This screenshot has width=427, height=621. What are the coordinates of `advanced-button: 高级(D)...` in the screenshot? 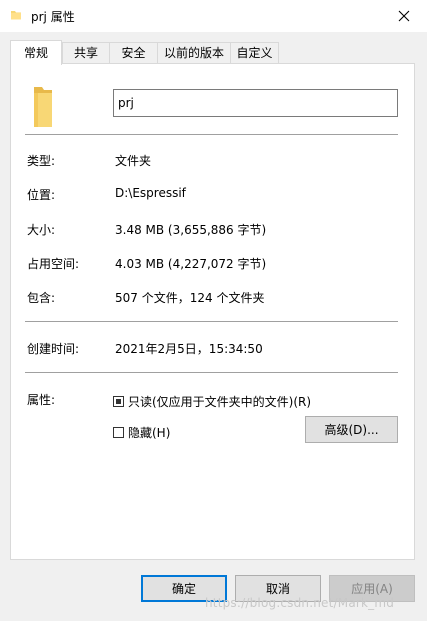 It's located at (351, 429).